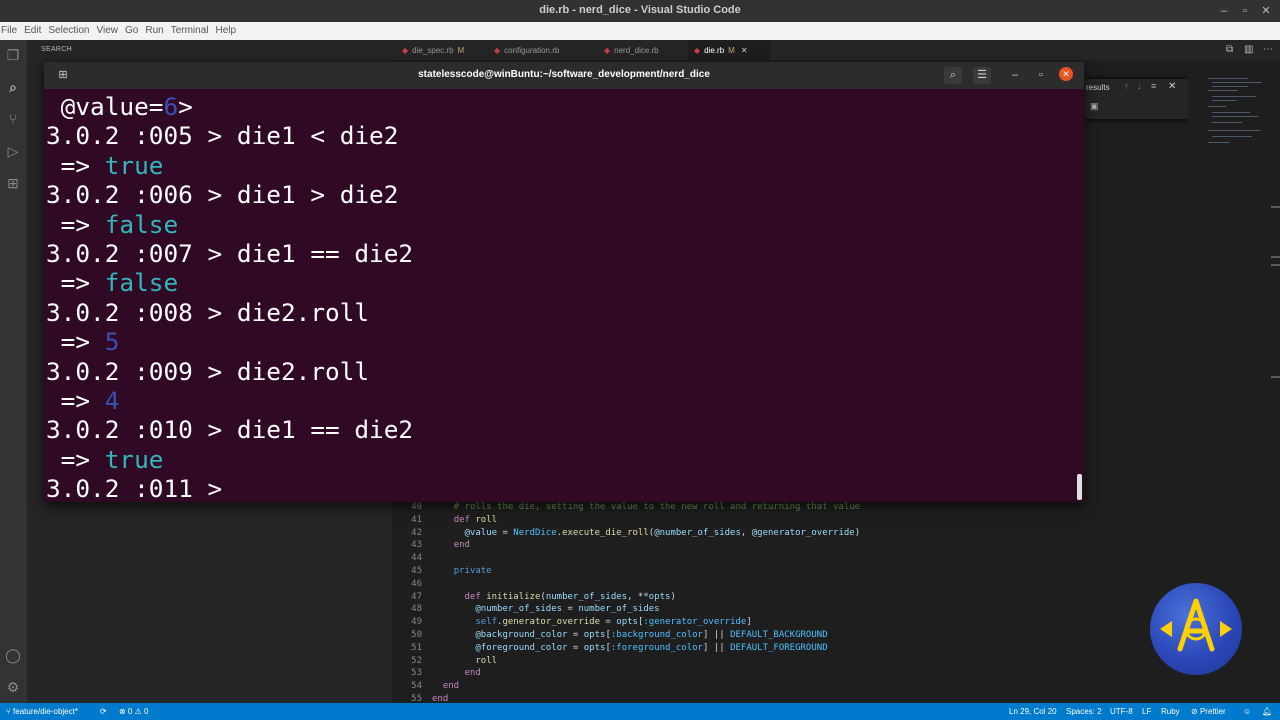 The image size is (1280, 720). What do you see at coordinates (1172, 86) in the screenshot?
I see `close-find-icon: ✕` at bounding box center [1172, 86].